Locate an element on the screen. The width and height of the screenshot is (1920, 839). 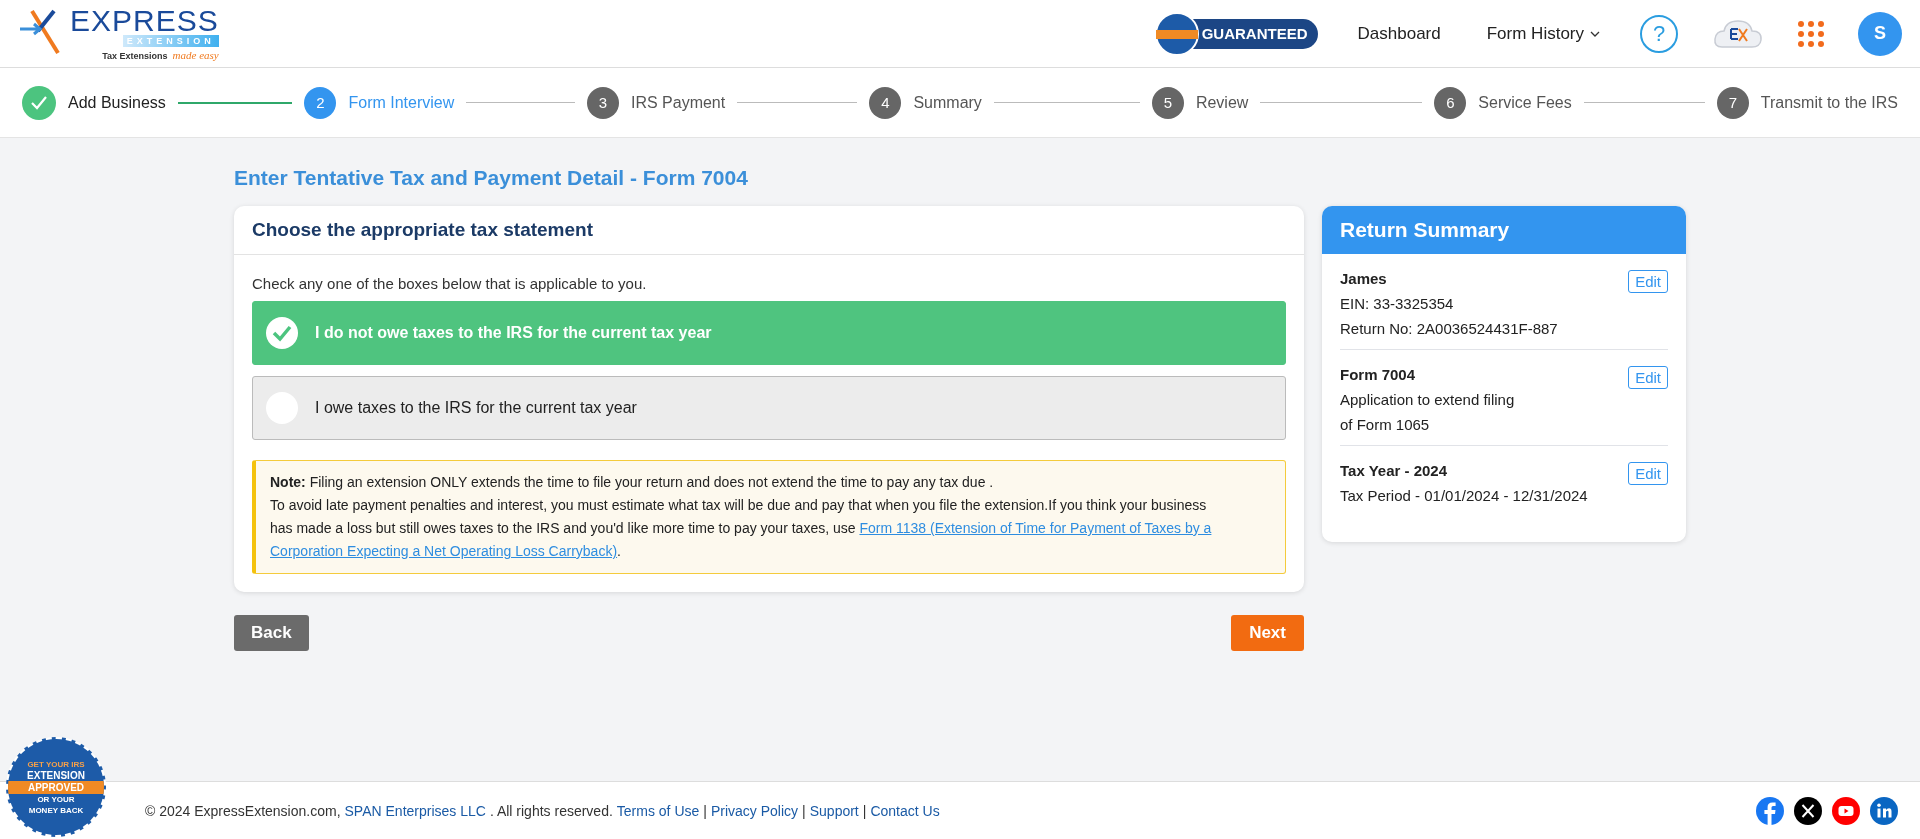
footer-link: Terms of Use is located at coordinates (658, 810).